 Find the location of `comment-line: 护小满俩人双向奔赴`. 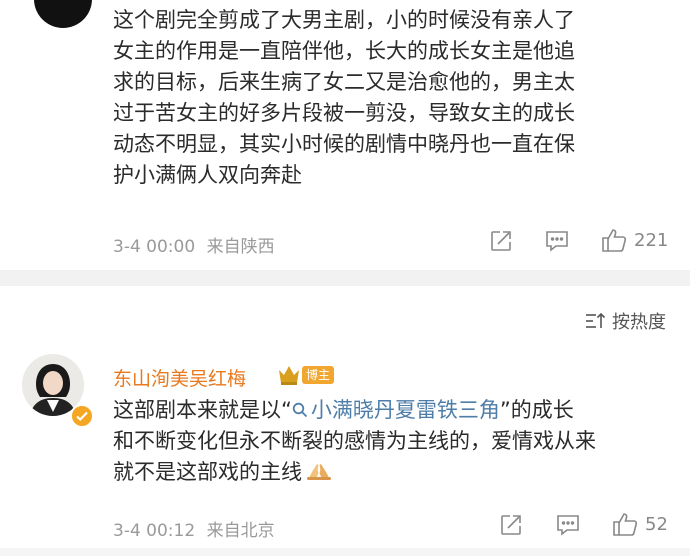

comment-line: 护小满俩人双向奔赴 is located at coordinates (207, 175).